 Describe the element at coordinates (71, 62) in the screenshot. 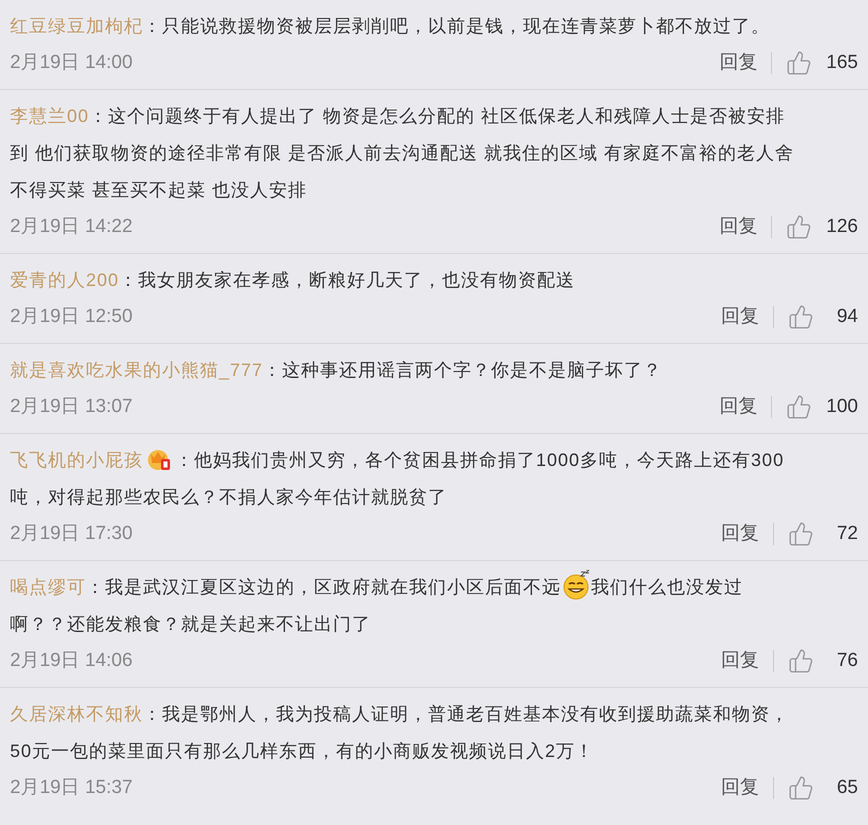

I see `comment-time: 2月19日 14:00` at that location.